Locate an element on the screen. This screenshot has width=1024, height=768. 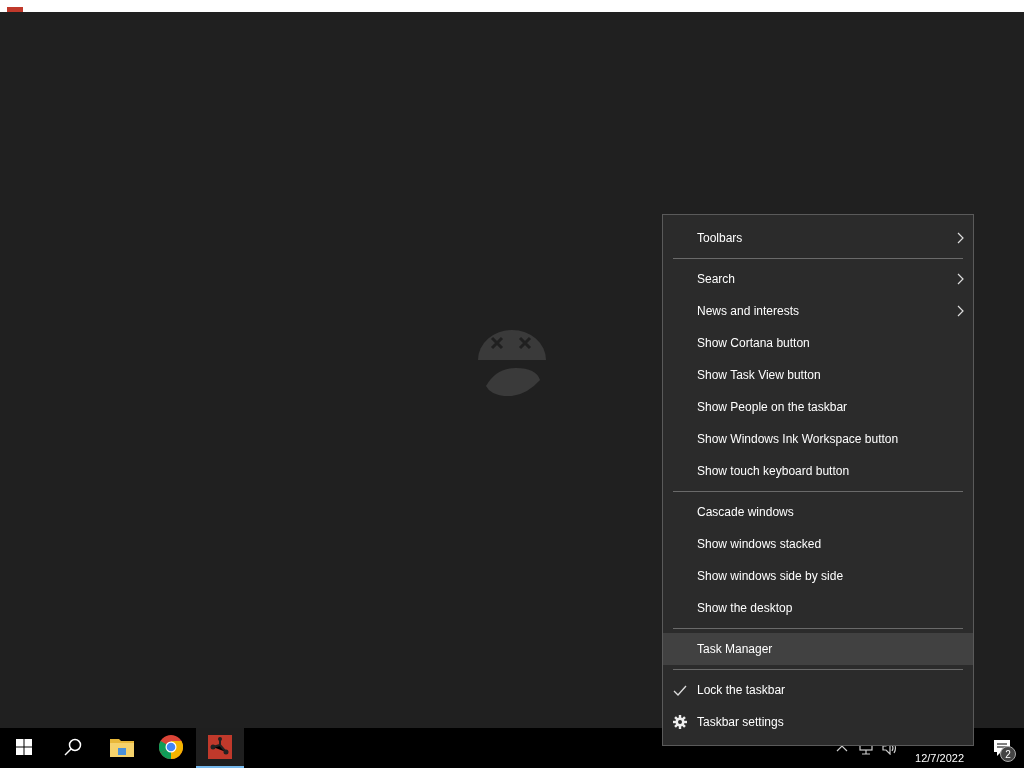
menu-item: Show Cortana button is located at coordinates (818, 343).